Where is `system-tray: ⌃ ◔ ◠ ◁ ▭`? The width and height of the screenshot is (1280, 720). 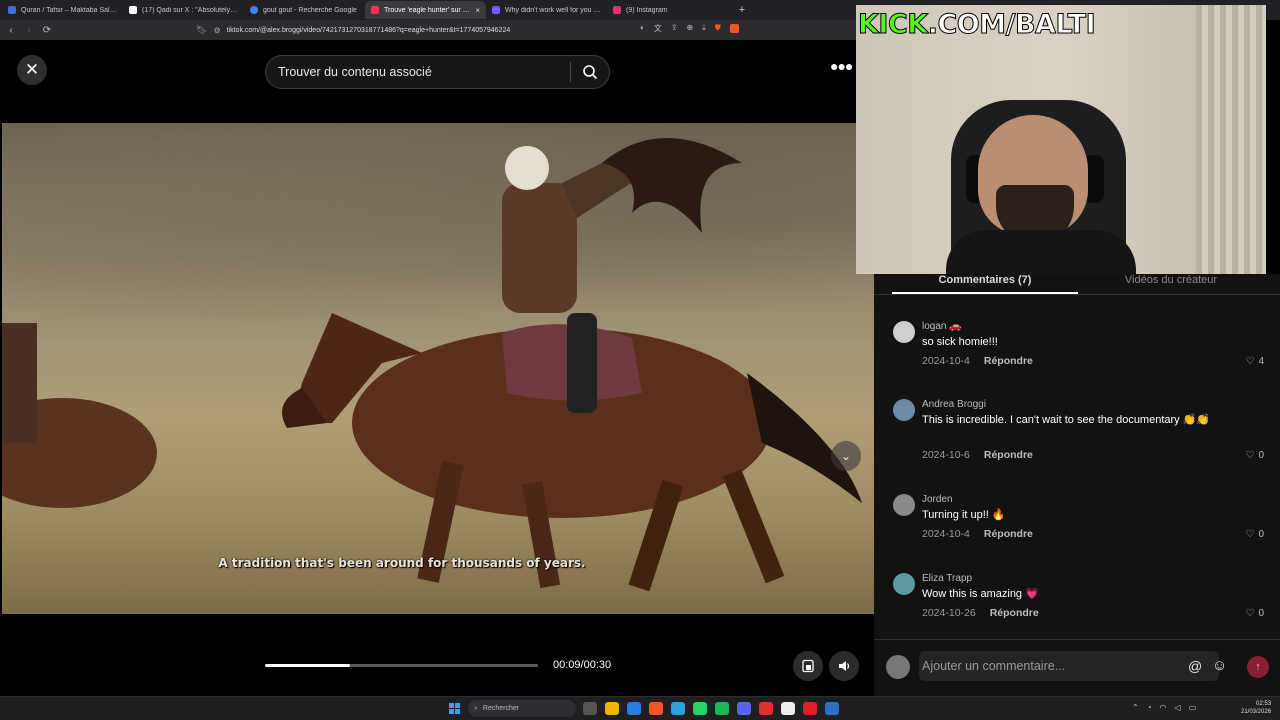
system-tray: ⌃ ◔ ◠ ◁ ▭ is located at coordinates (1164, 707).